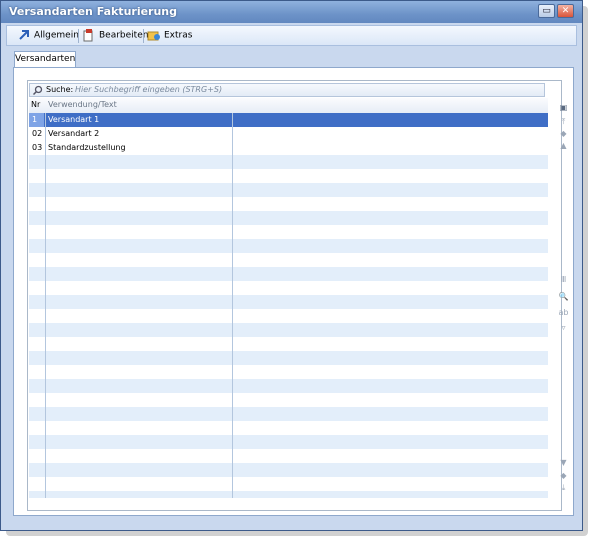  Describe the element at coordinates (37, 133) in the screenshot. I see `cell-nr: 02` at that location.